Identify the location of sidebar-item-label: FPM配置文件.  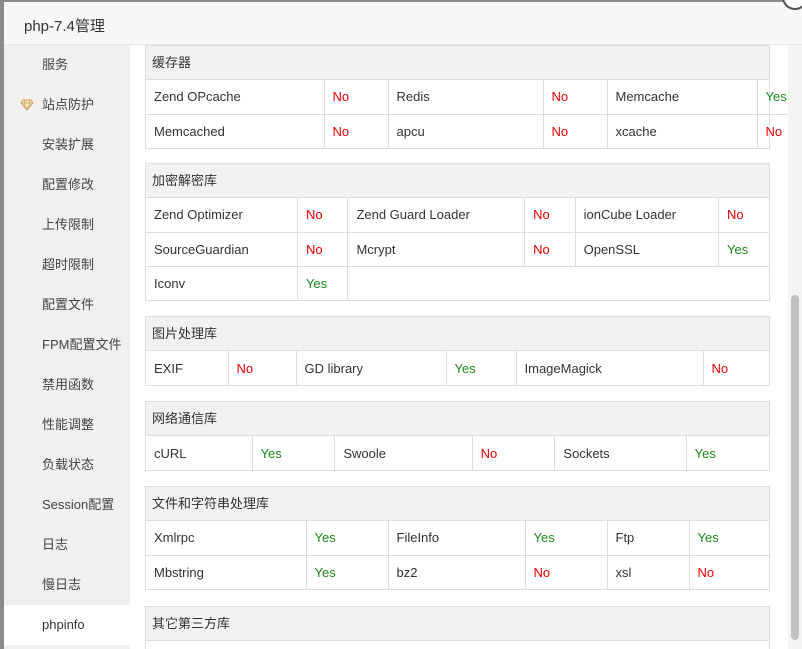
(82, 344).